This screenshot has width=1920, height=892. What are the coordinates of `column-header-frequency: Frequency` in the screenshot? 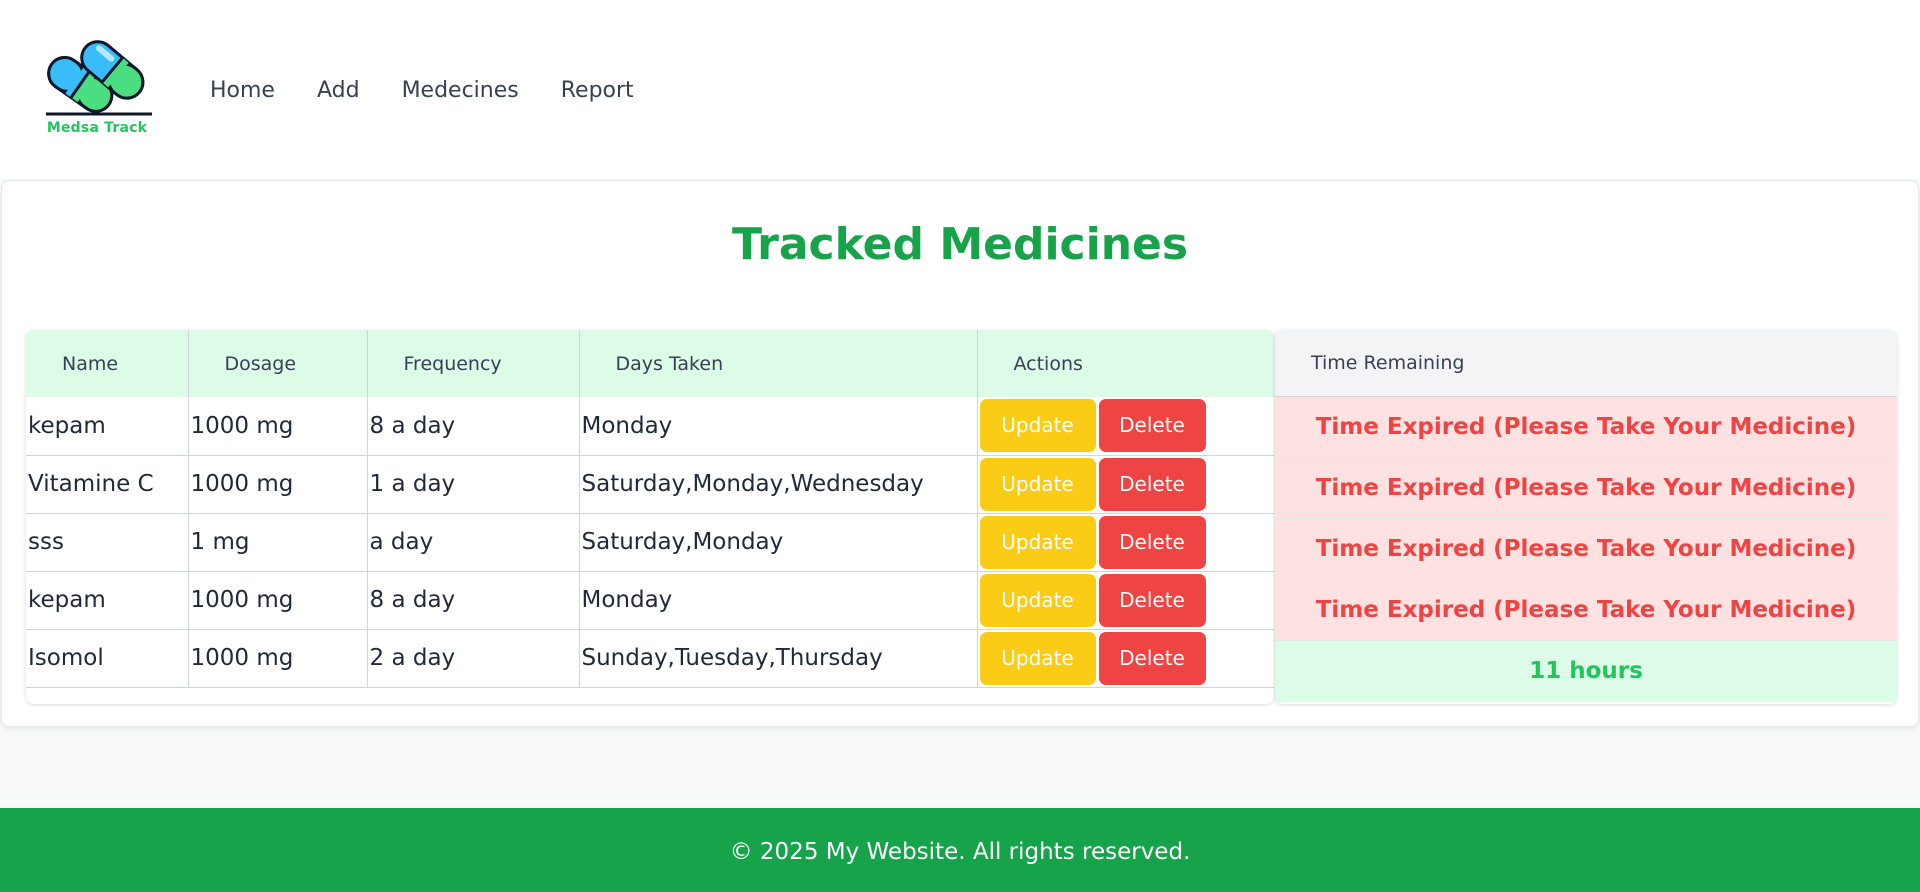 It's located at (473, 363).